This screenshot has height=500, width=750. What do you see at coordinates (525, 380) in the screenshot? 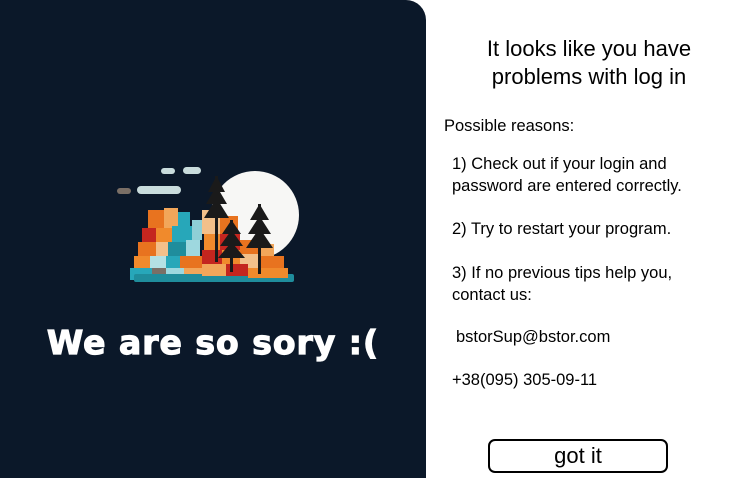
I see `support-phone: +38(095) 305-09-11` at bounding box center [525, 380].